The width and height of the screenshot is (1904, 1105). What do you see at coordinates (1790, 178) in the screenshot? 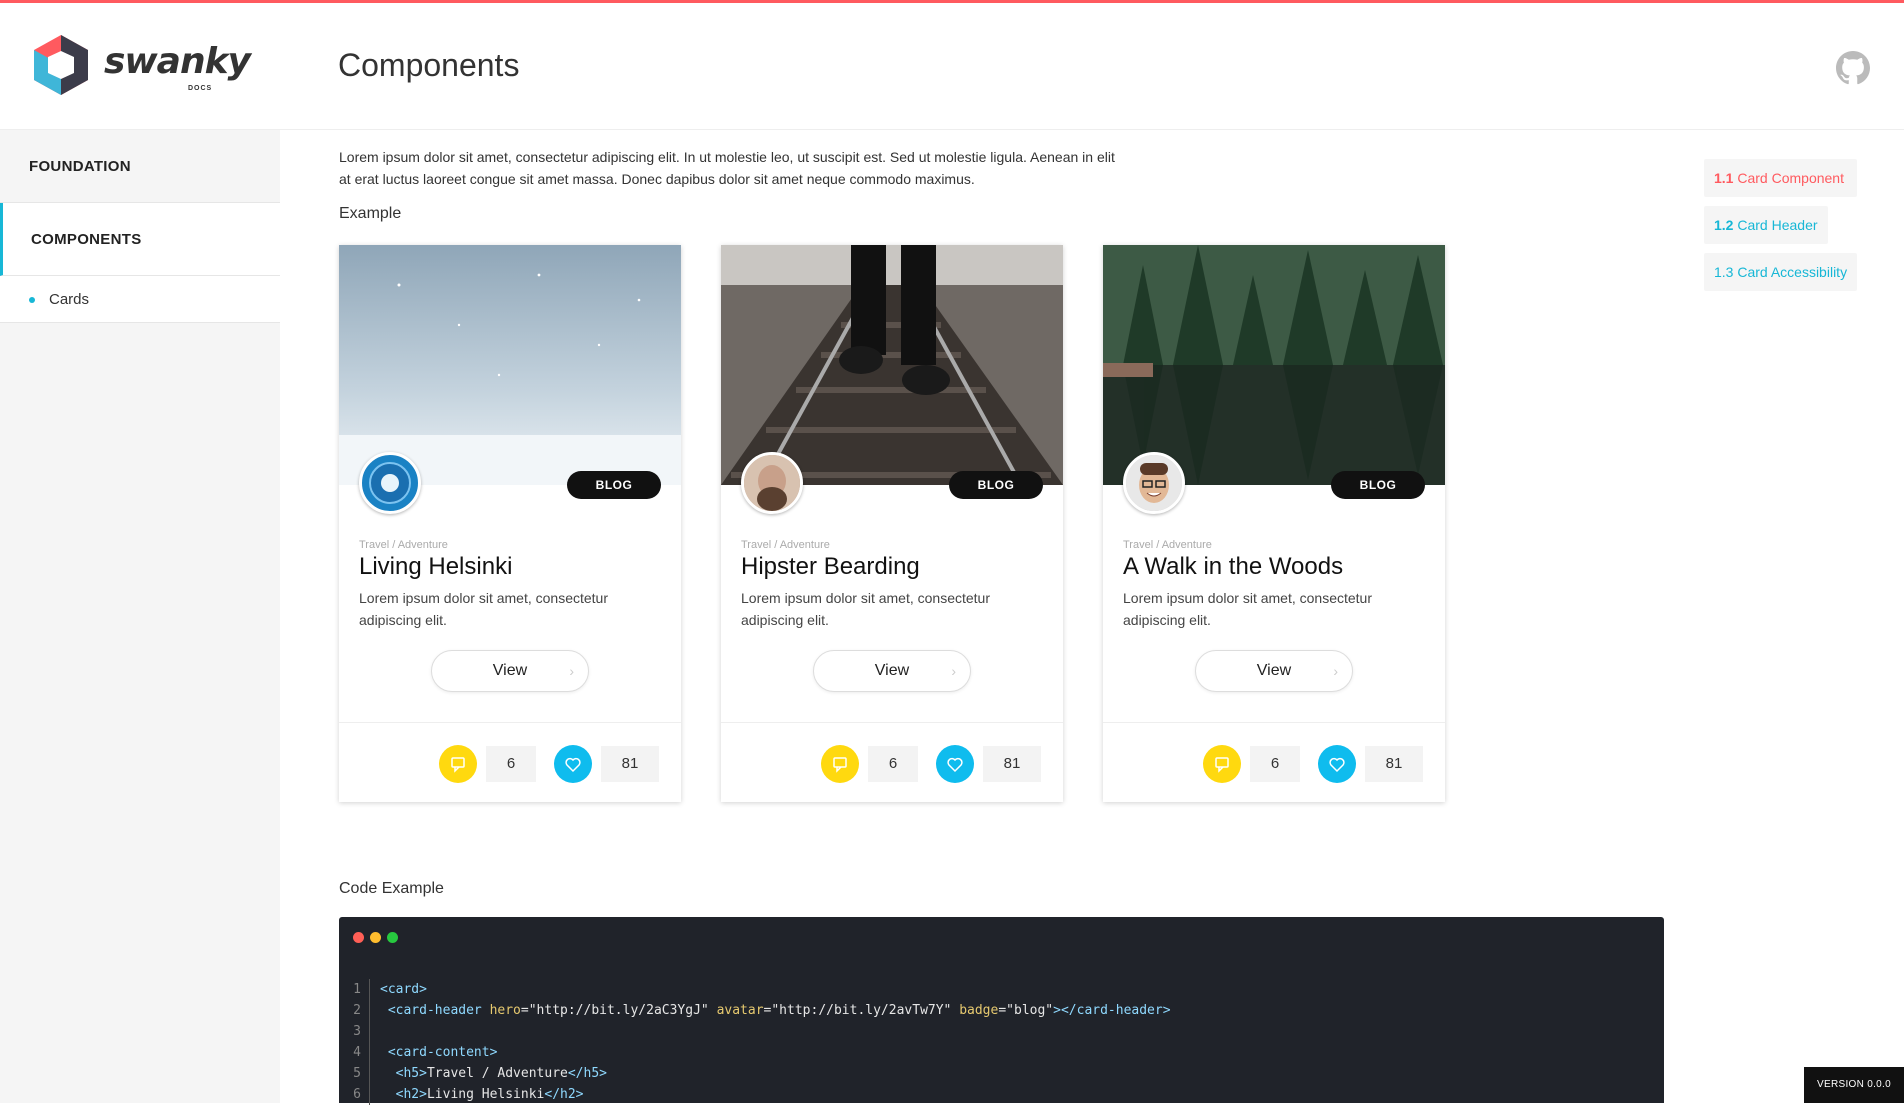
I see `toc-label: Card Component` at bounding box center [1790, 178].